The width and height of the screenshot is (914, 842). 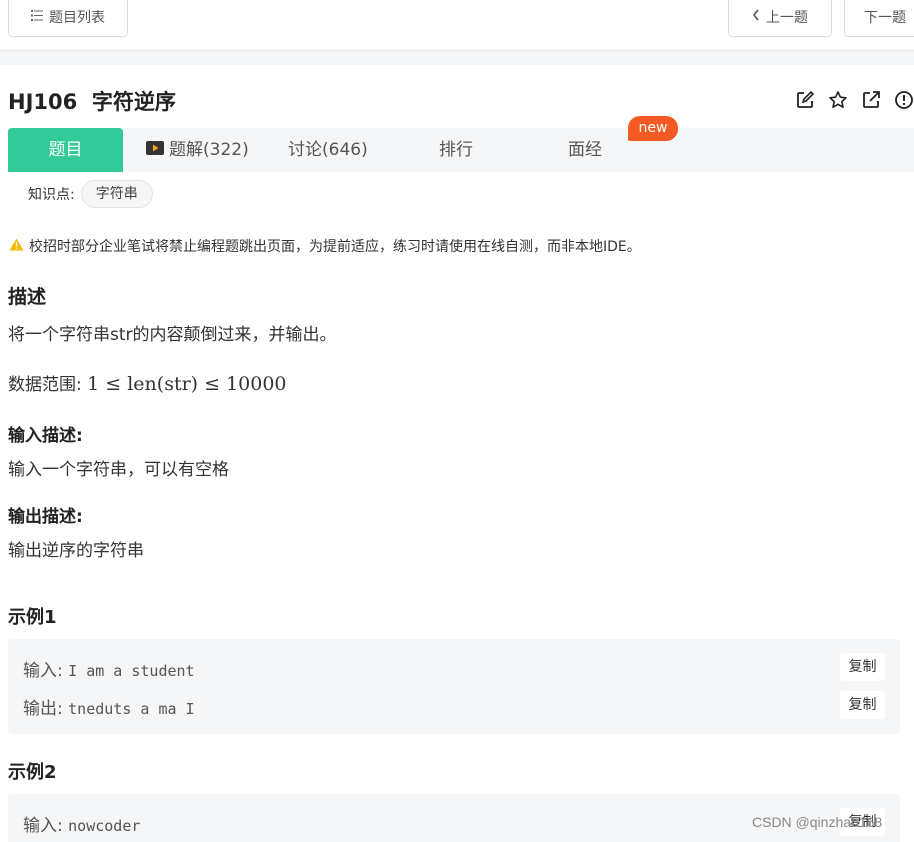 What do you see at coordinates (817, 822) in the screenshot?
I see `watermark: CSDN @qinzhao168` at bounding box center [817, 822].